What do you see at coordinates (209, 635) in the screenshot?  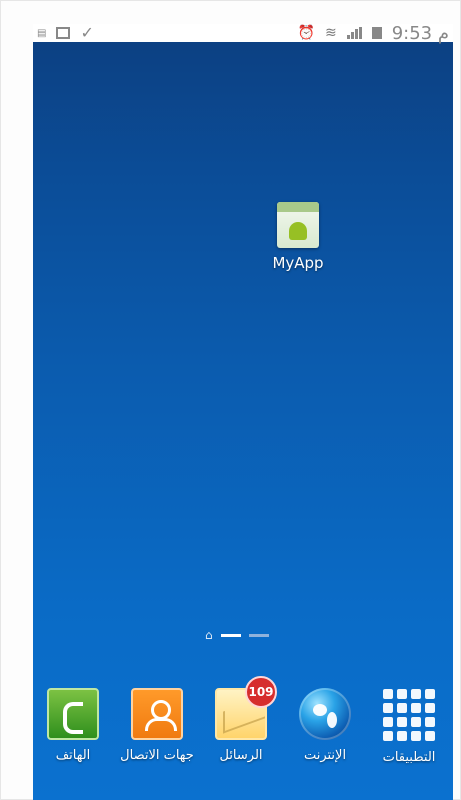 I see `home-icon: ⌂` at bounding box center [209, 635].